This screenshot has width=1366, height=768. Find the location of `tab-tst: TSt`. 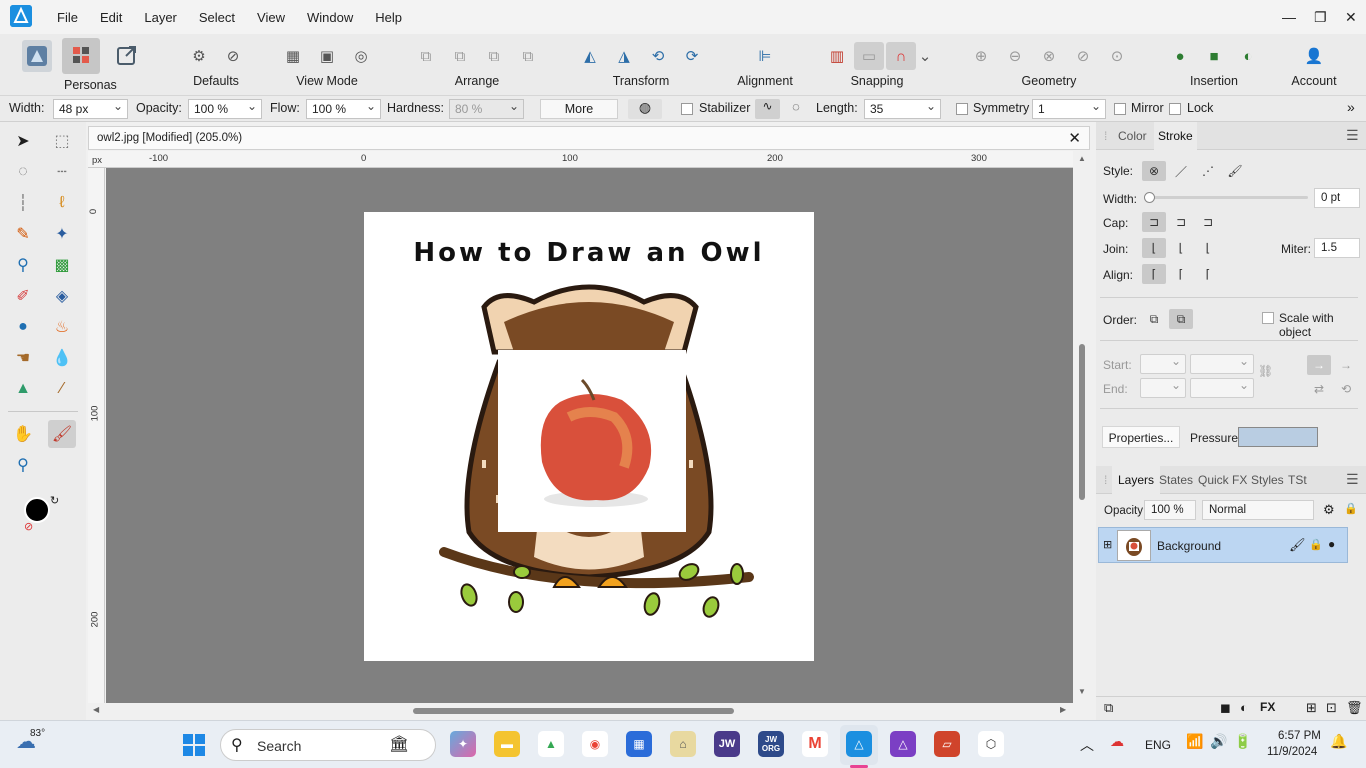

tab-tst: TSt is located at coordinates (1297, 480).